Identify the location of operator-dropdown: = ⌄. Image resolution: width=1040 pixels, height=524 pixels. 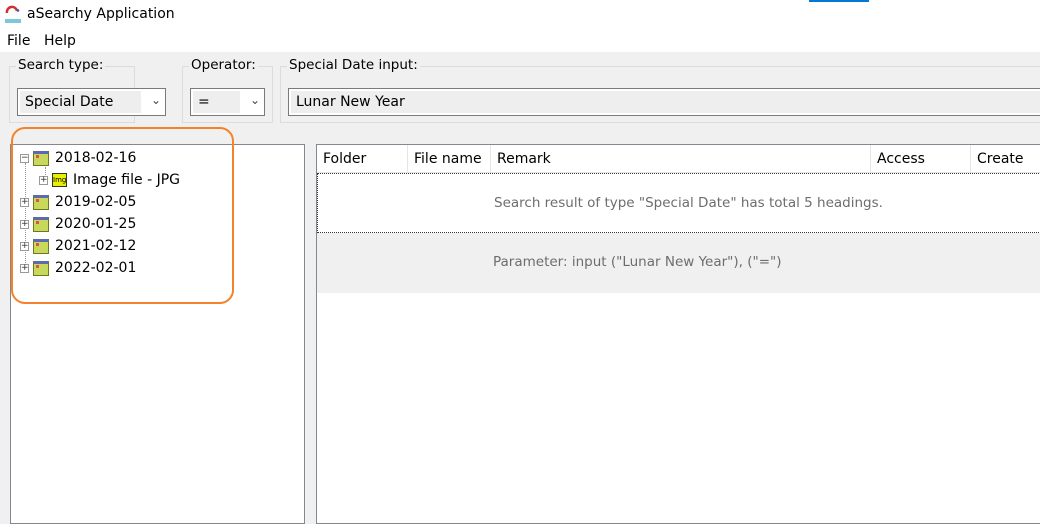
(227, 102).